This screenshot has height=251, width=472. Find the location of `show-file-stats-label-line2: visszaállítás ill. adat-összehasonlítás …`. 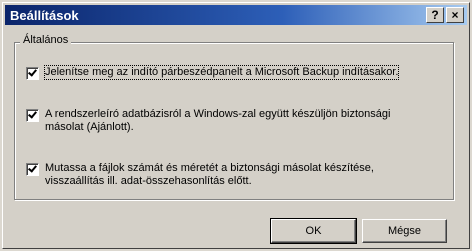

show-file-stats-label-line2: visszaállítás ill. adat-összehasonlítás … is located at coordinates (148, 181).